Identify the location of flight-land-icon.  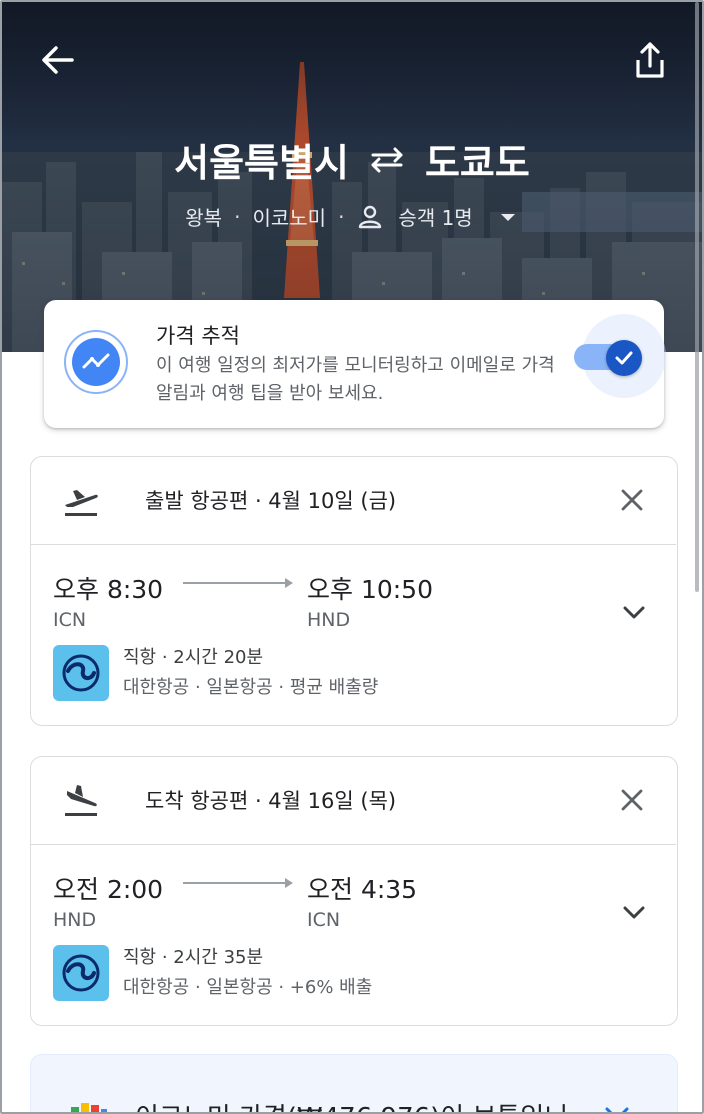
(81, 800).